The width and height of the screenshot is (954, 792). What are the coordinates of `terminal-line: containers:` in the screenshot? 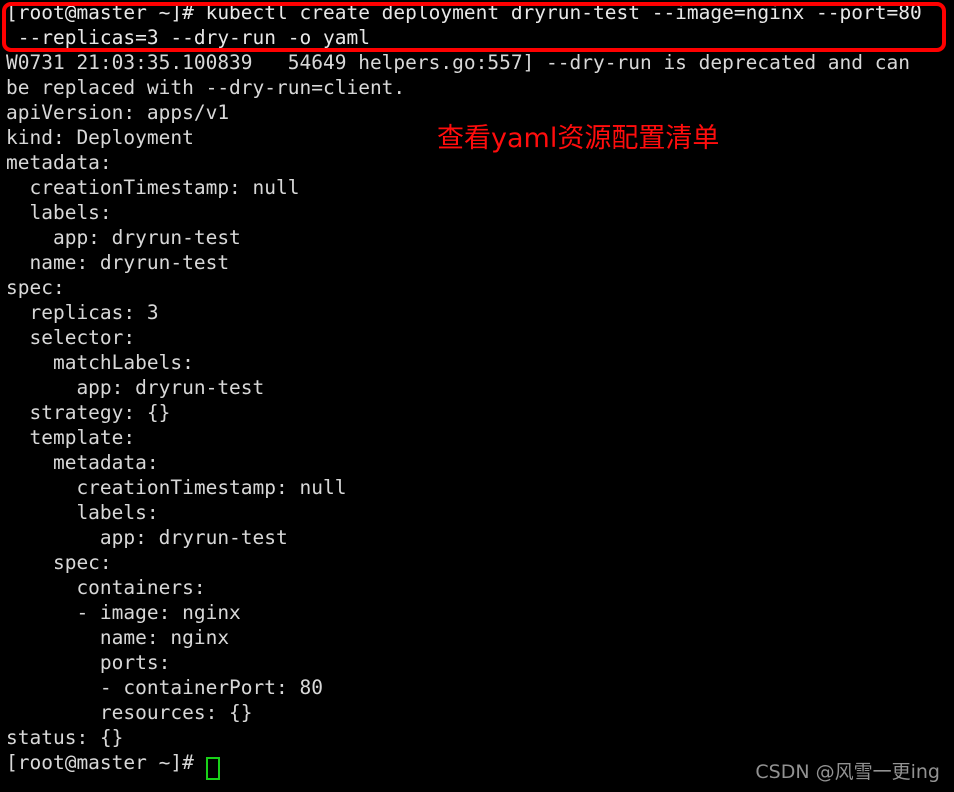 It's located at (106, 587).